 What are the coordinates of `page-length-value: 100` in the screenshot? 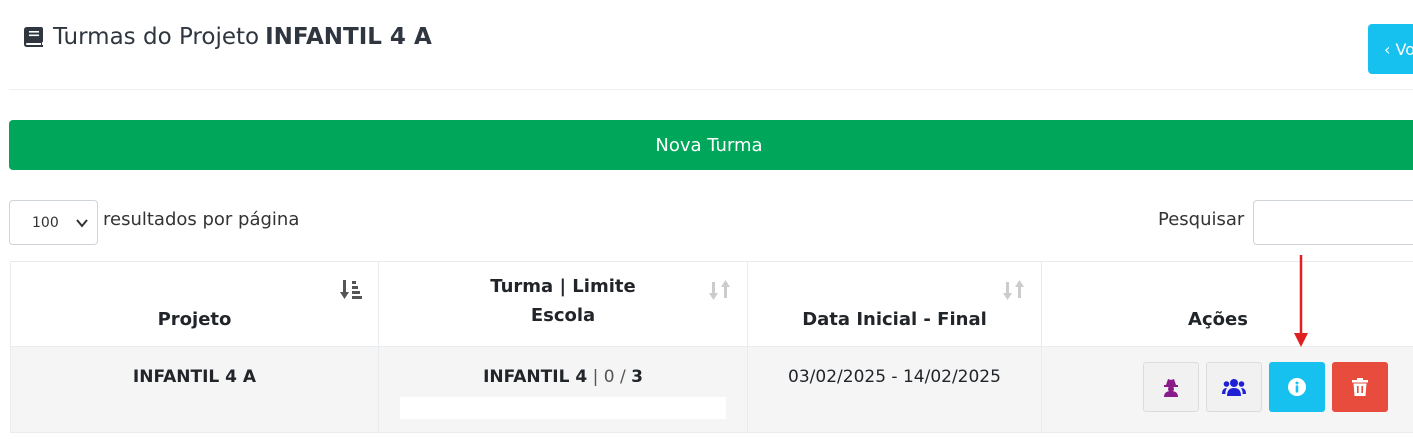 It's located at (45, 222).